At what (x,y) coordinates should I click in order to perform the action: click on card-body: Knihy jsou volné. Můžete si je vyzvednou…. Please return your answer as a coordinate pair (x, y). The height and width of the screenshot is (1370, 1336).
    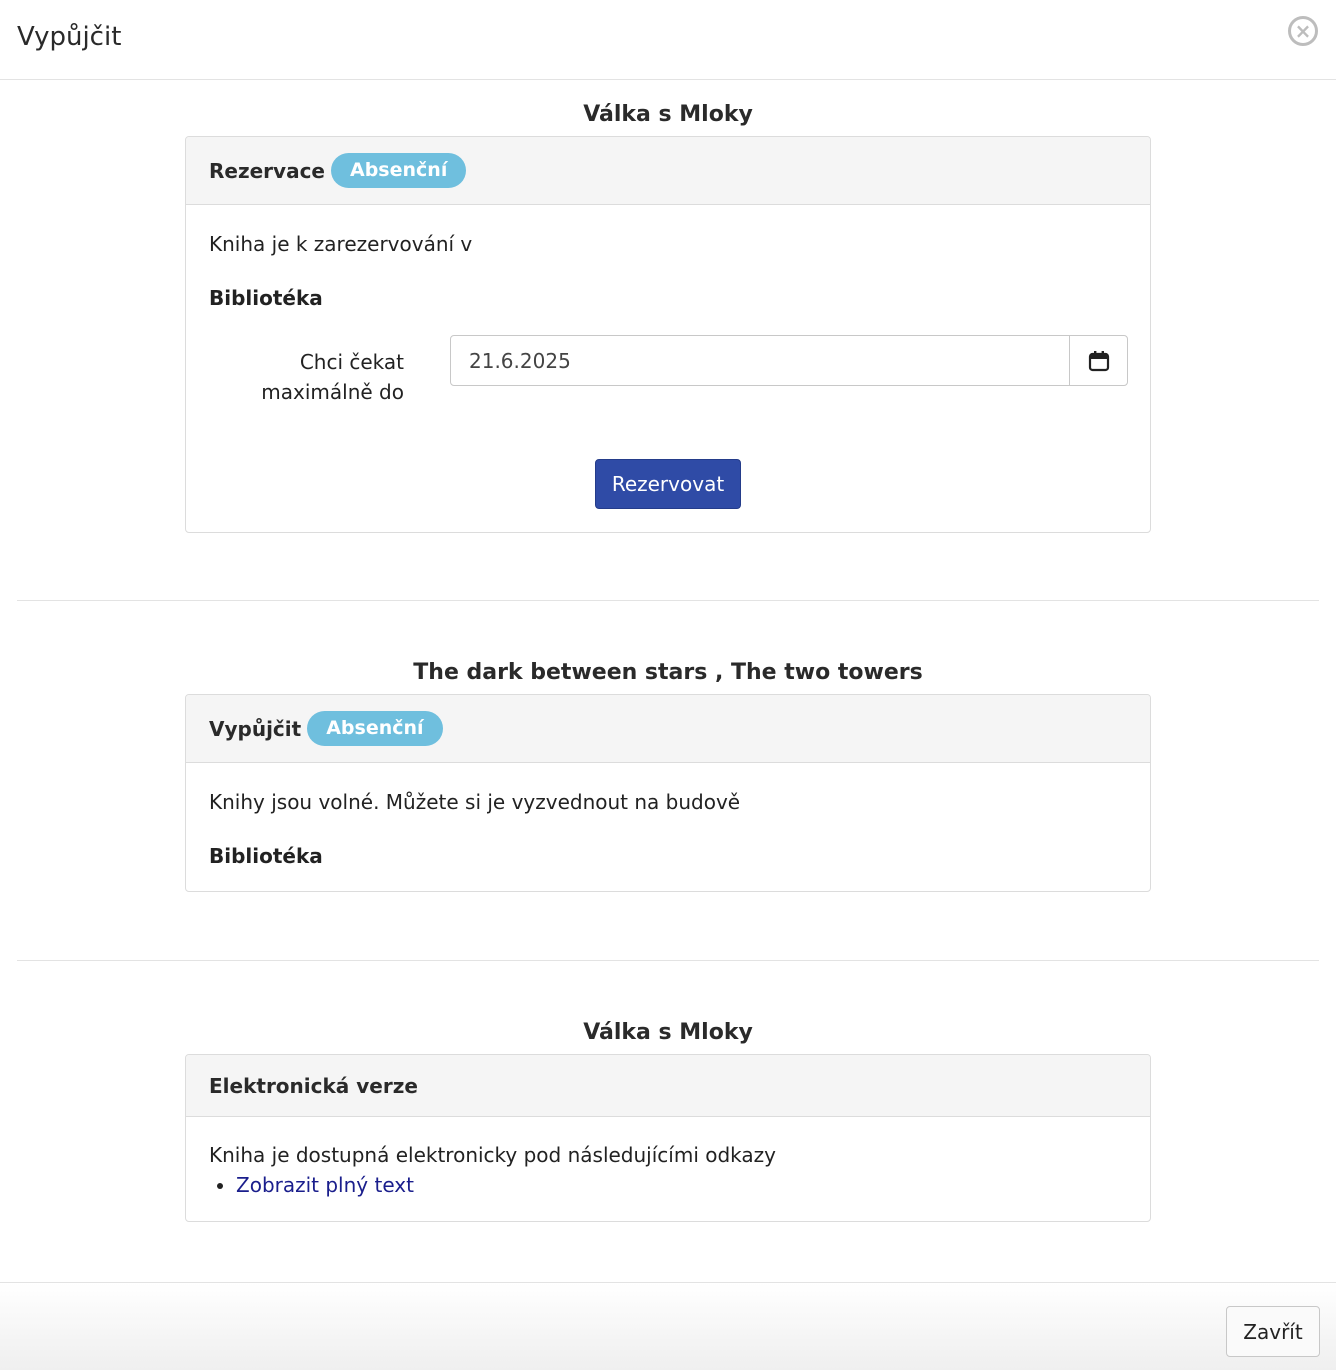
    Looking at the image, I should click on (668, 827).